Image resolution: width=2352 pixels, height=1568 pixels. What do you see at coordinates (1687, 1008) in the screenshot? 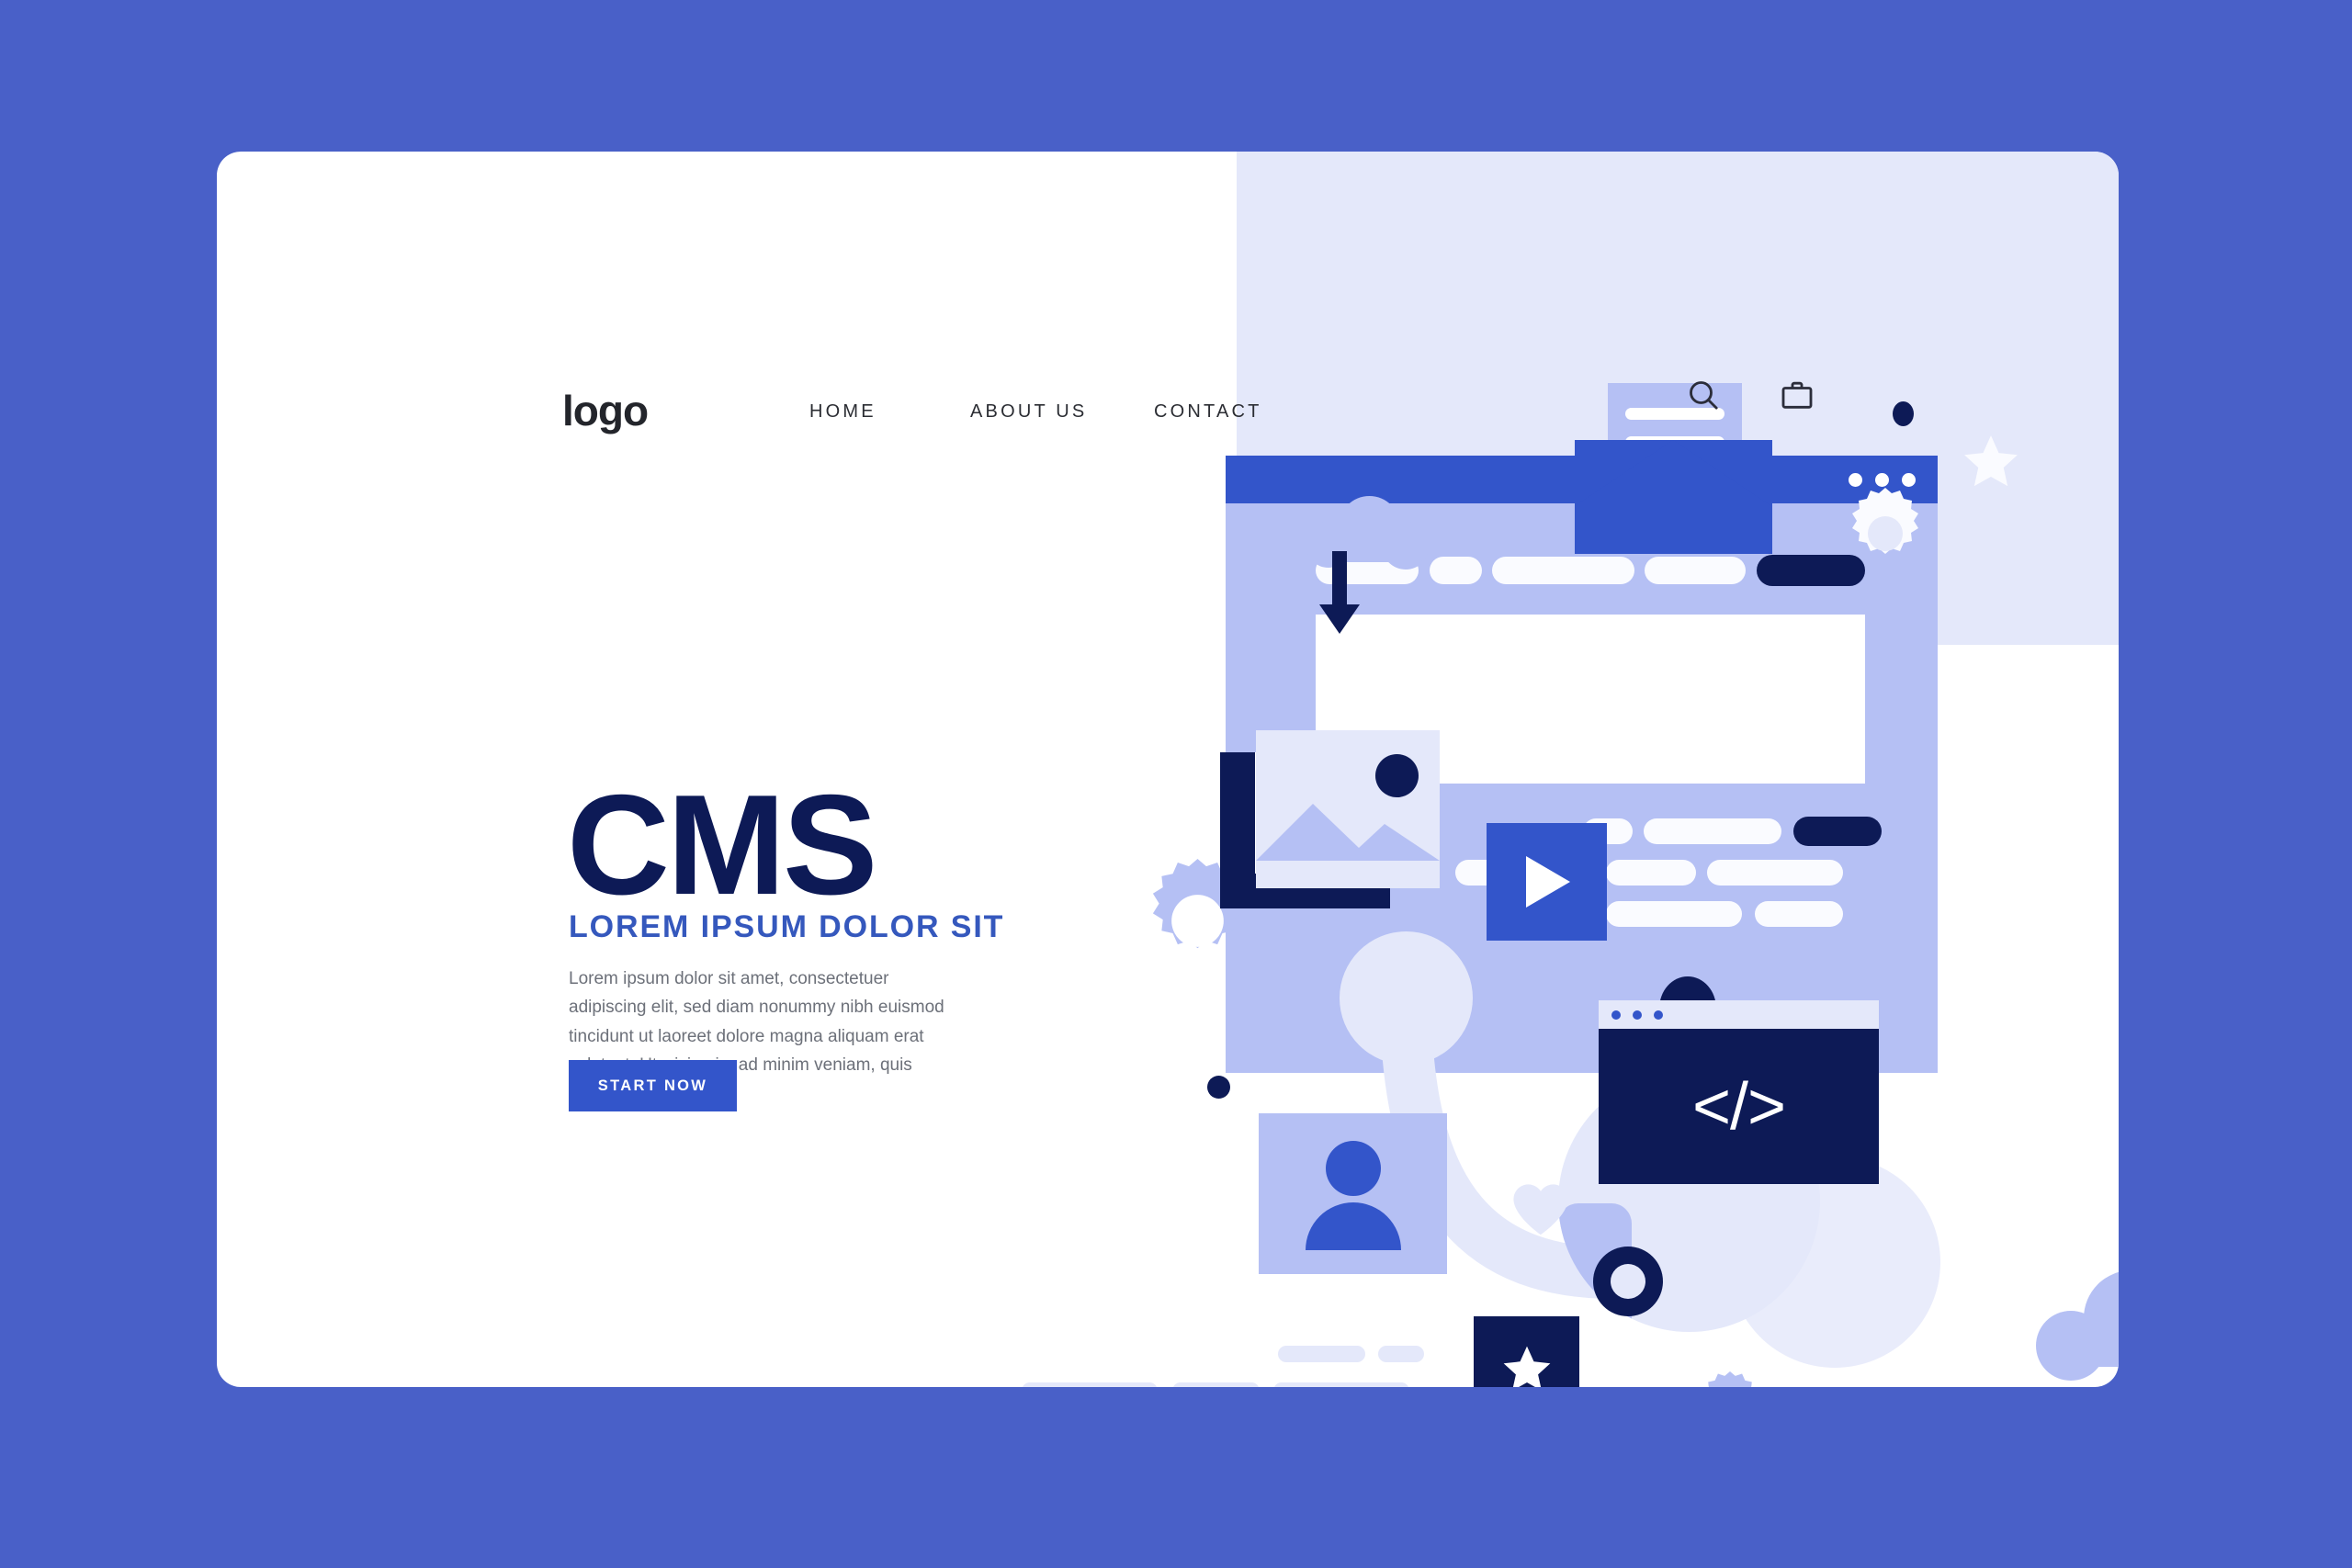
I see `robot-head-icon` at bounding box center [1687, 1008].